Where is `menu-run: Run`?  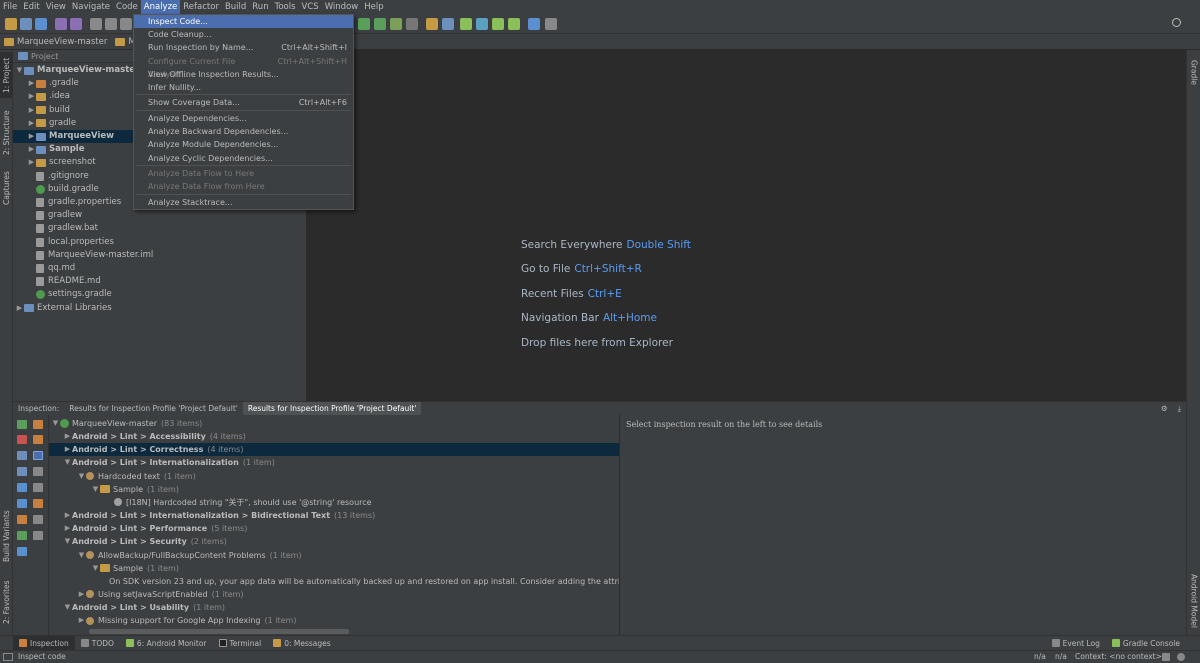 menu-run: Run is located at coordinates (260, 7).